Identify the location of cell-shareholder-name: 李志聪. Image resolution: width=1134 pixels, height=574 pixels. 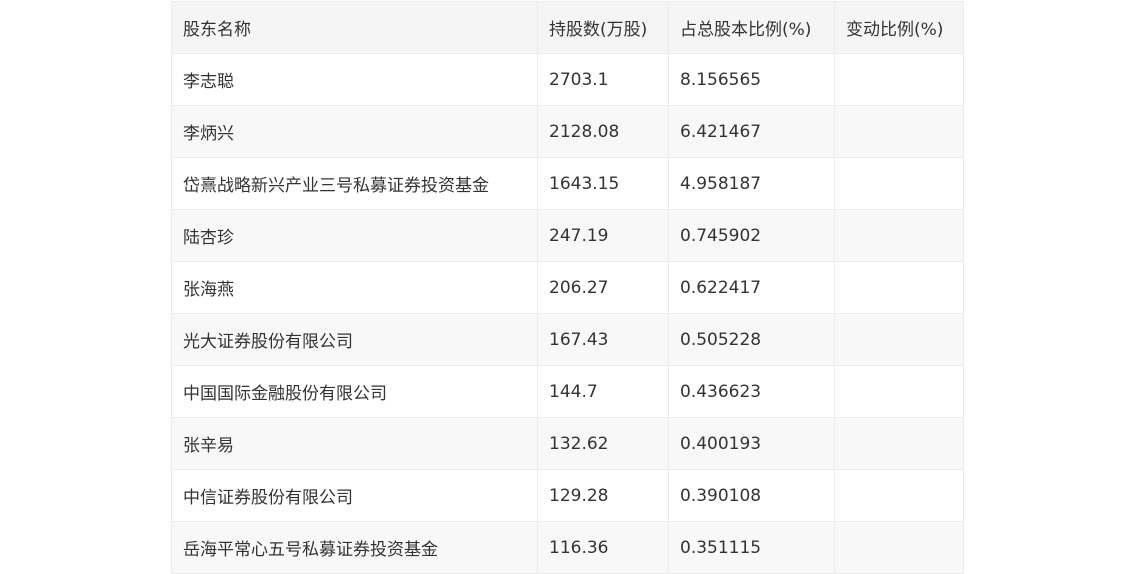
(354, 79).